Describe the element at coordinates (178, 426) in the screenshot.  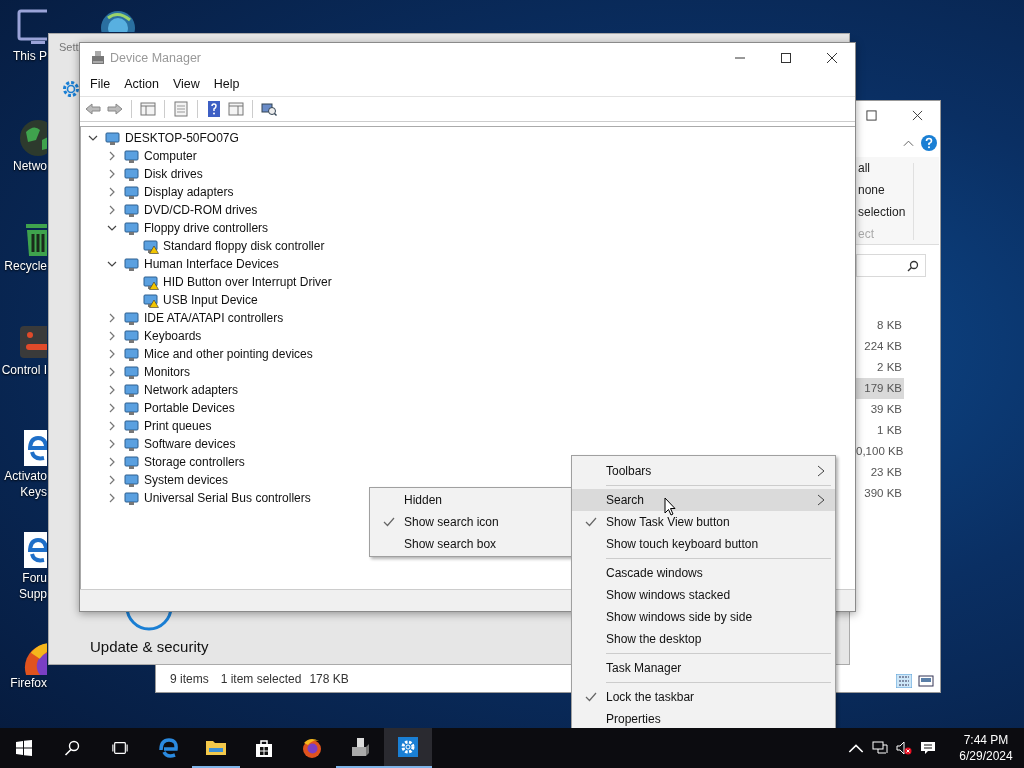
I see `device-tree-item: Print queues` at that location.